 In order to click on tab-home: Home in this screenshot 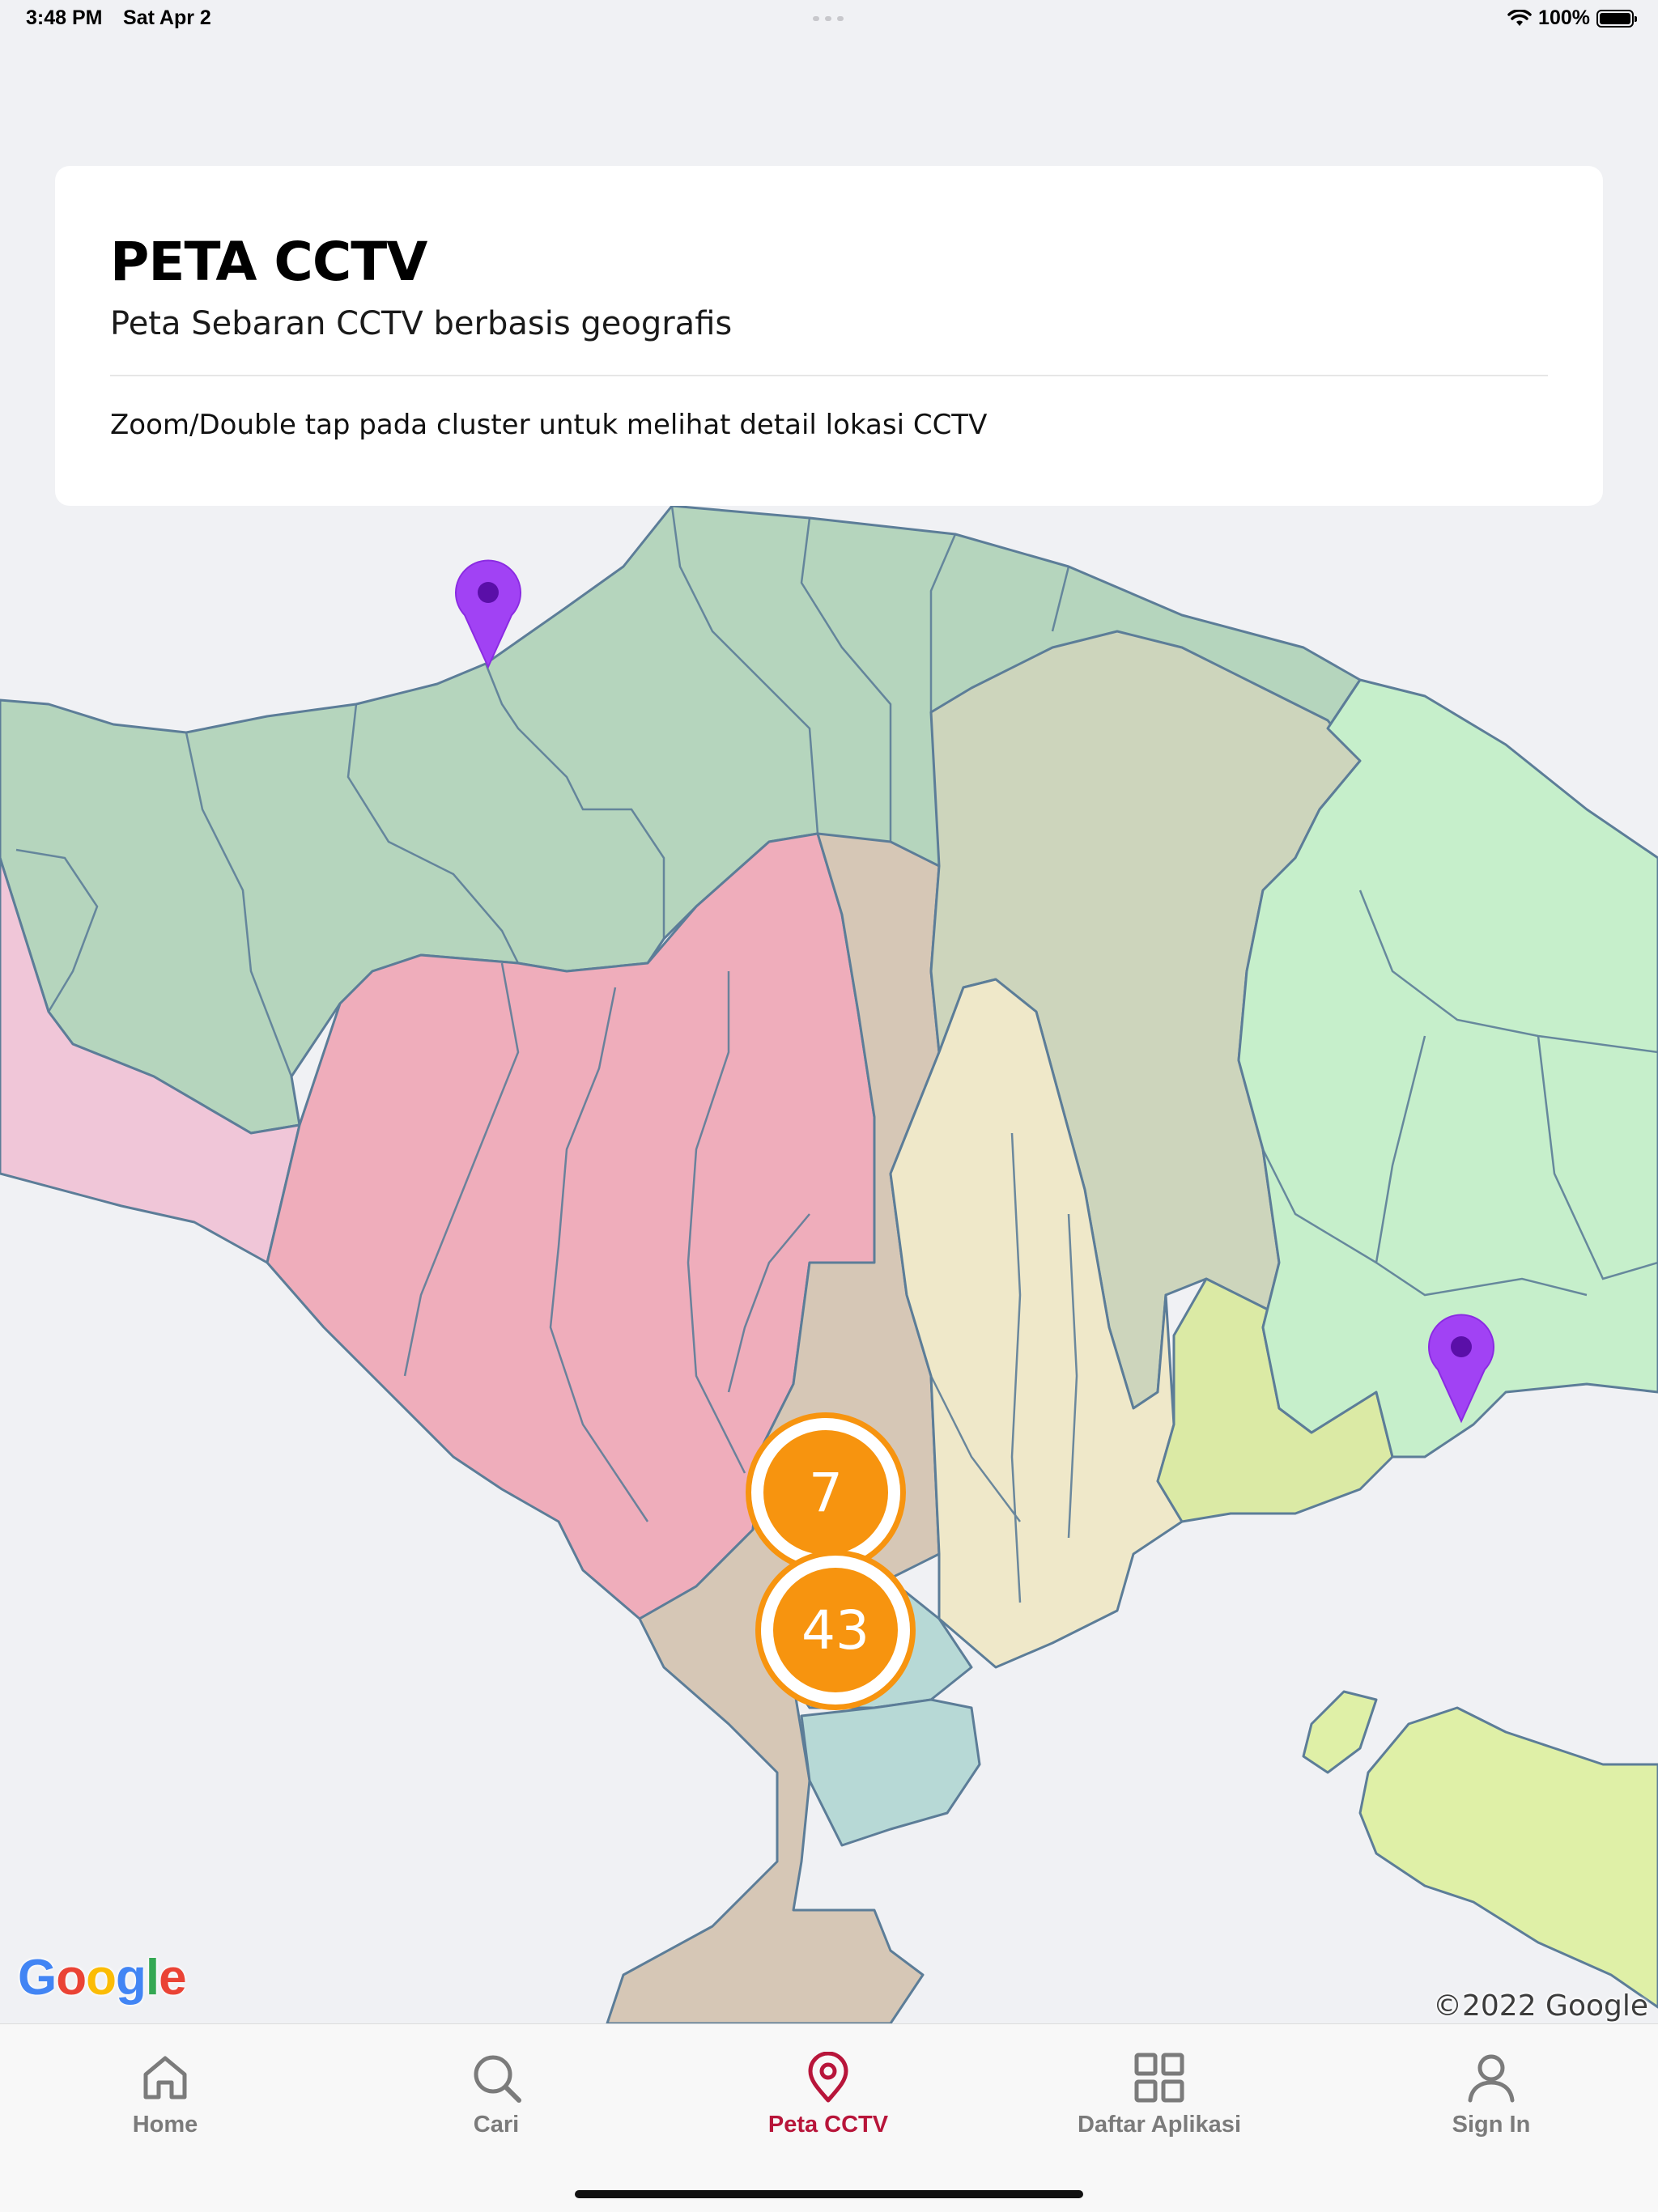, I will do `click(165, 2097)`.